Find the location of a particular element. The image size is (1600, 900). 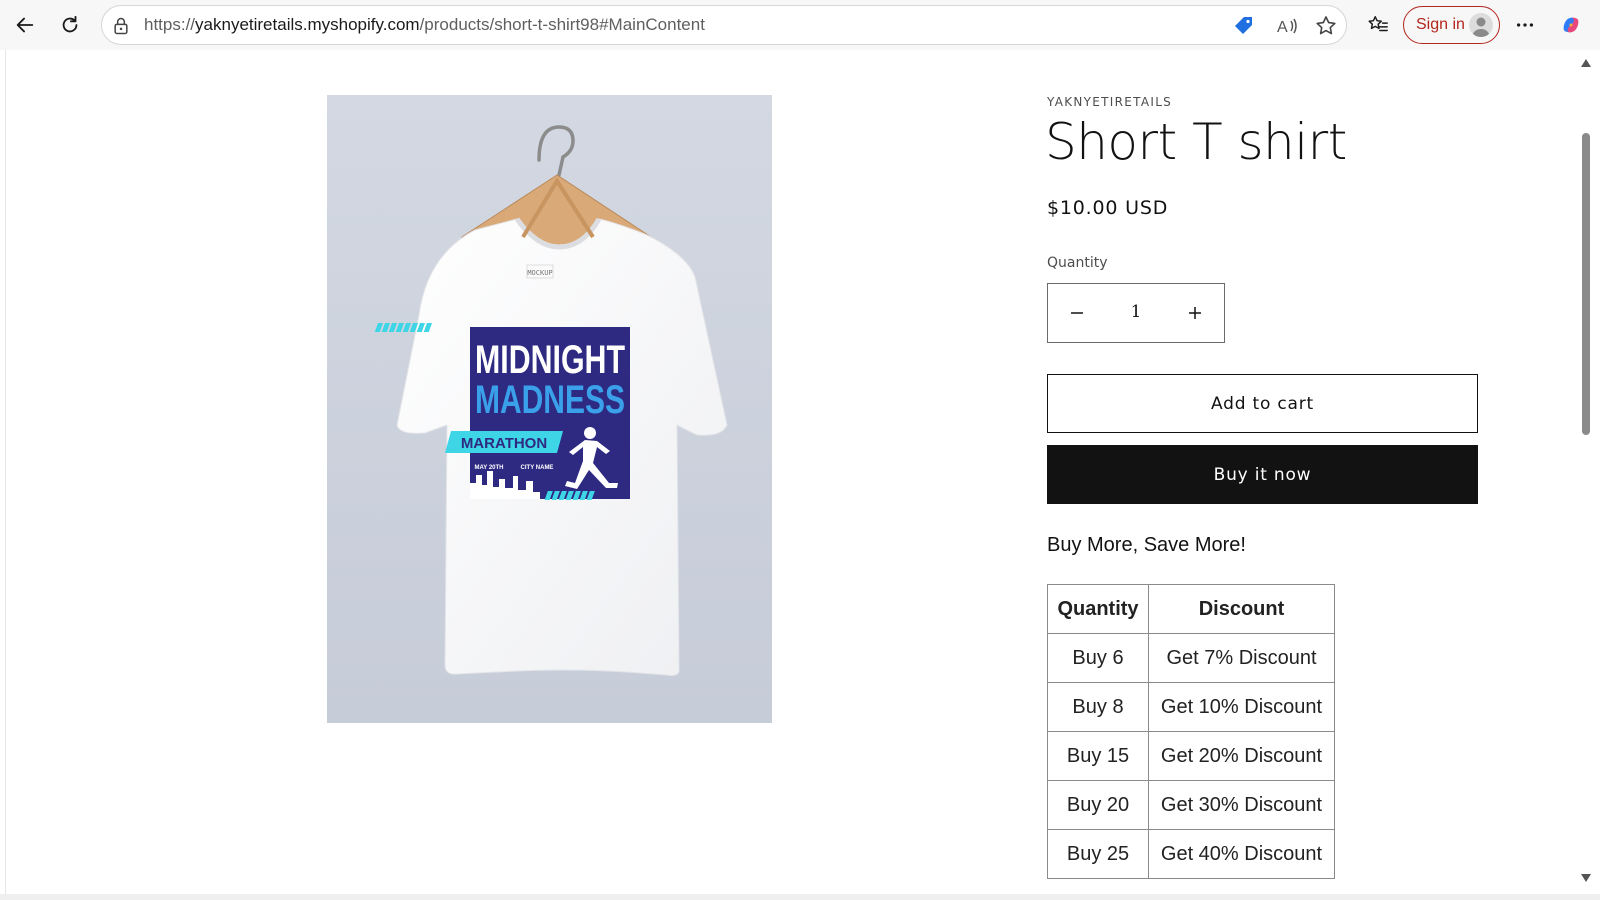

more-icon is located at coordinates (1525, 25).